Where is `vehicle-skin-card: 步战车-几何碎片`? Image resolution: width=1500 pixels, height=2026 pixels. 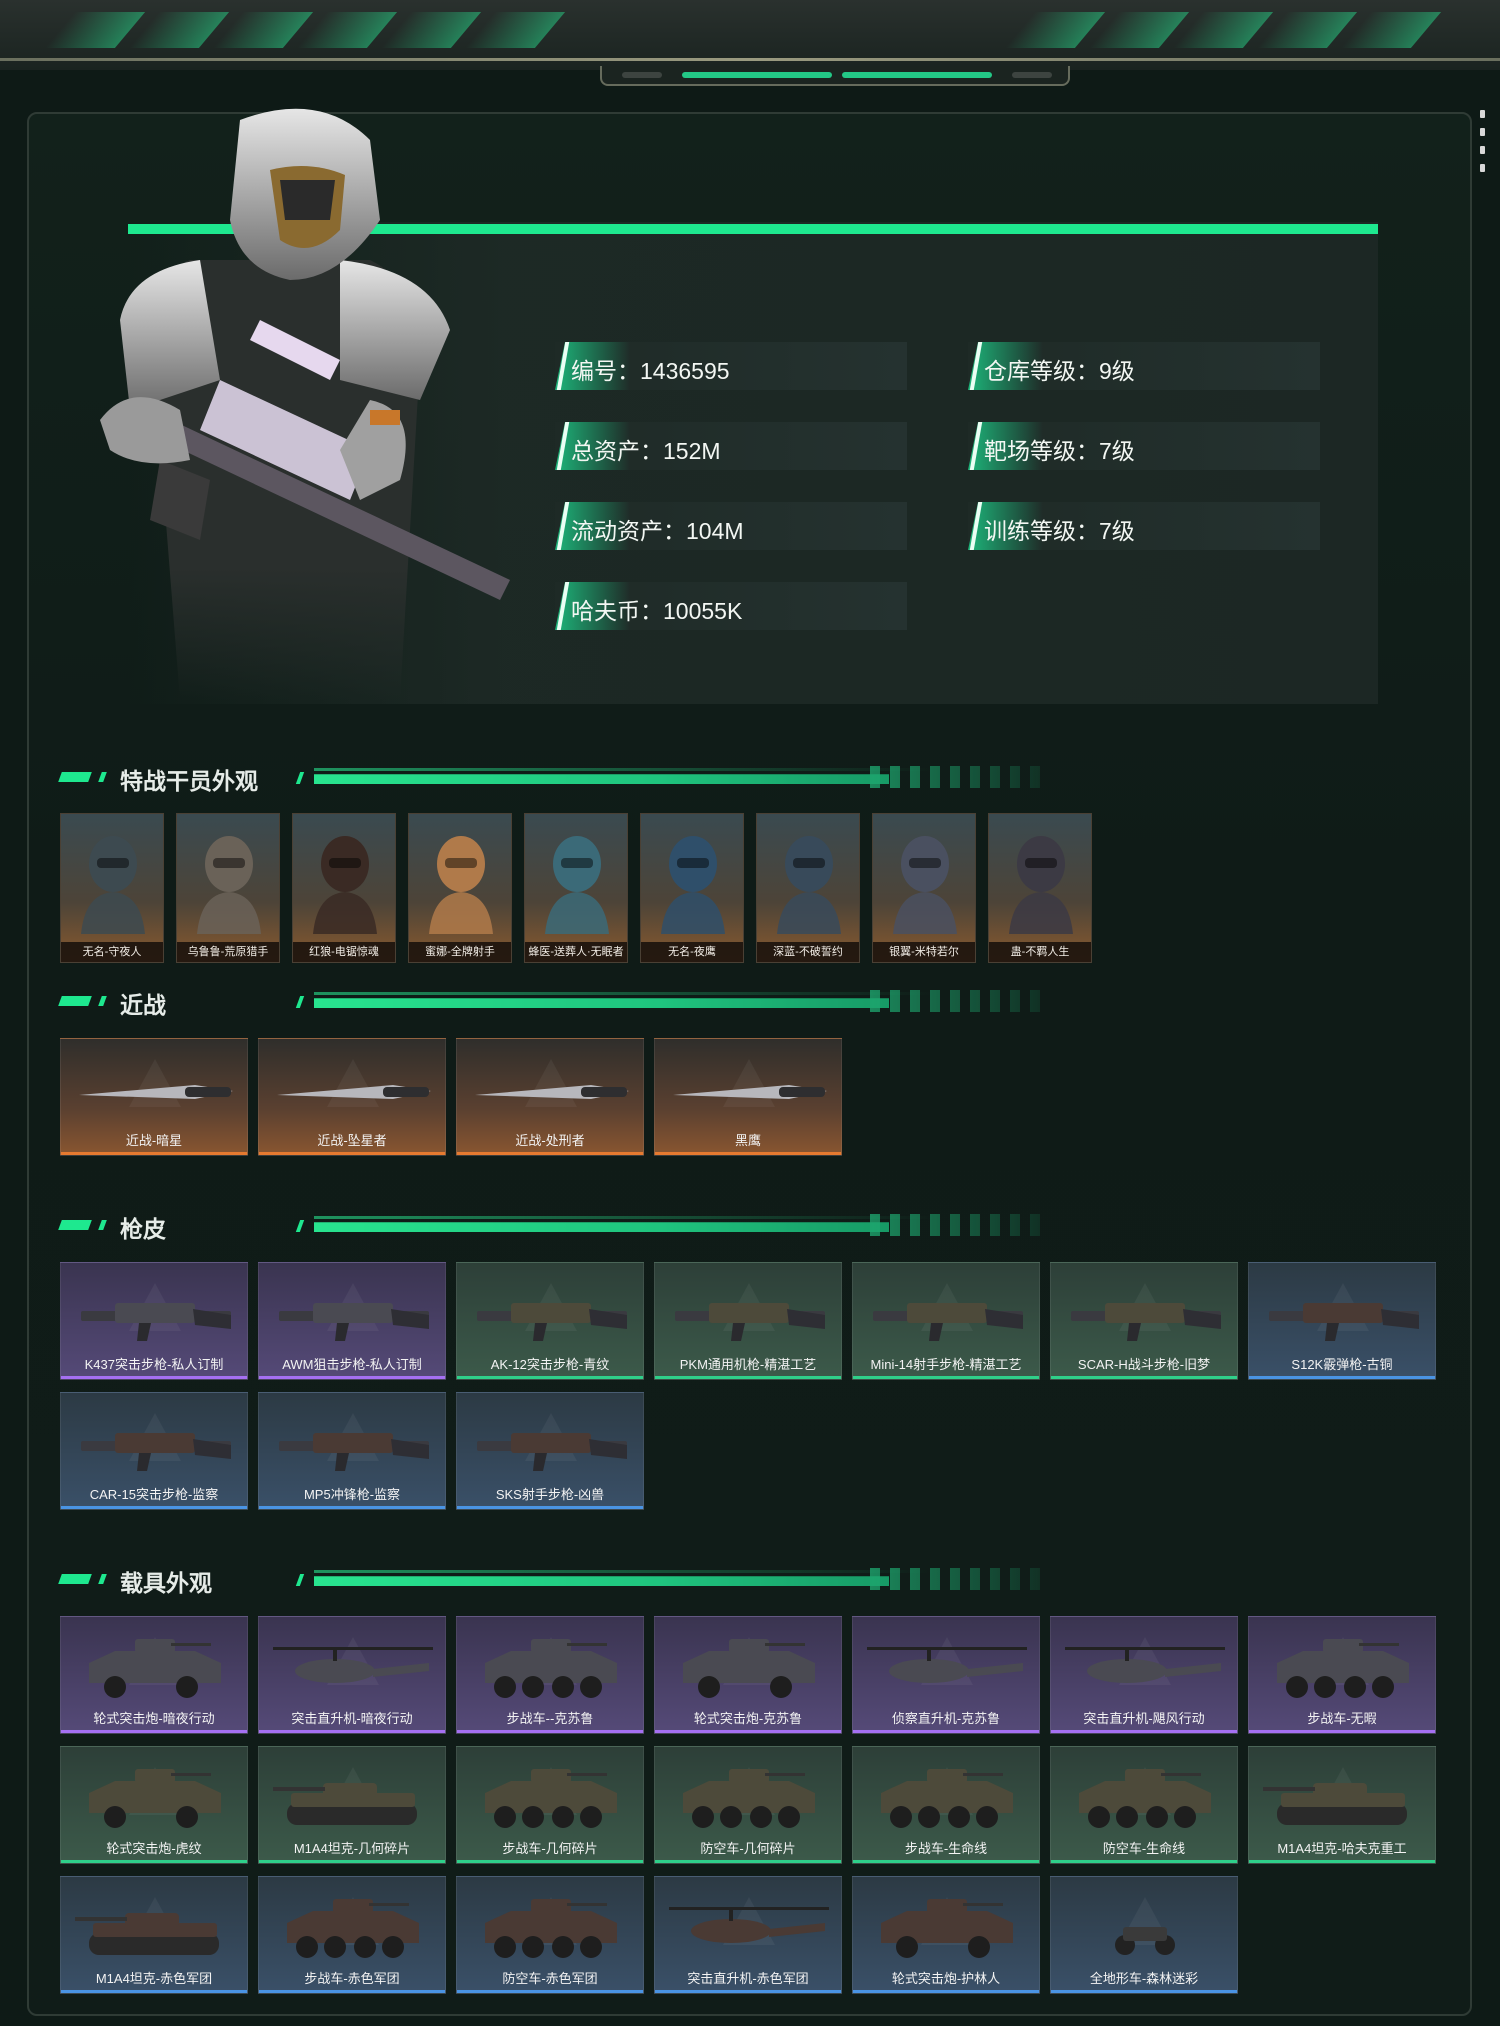
vehicle-skin-card: 步战车-几何碎片 is located at coordinates (550, 1805).